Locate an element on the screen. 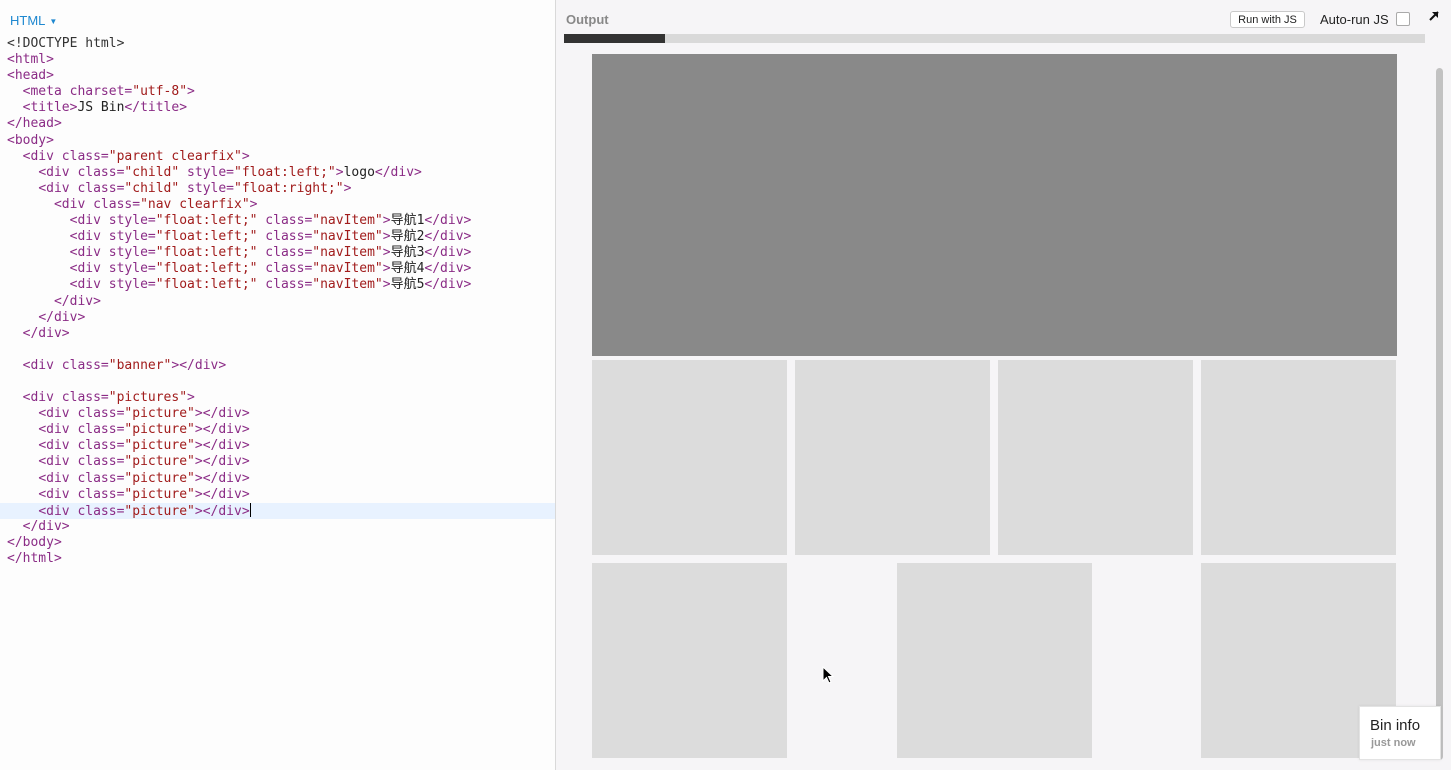 This screenshot has height=770, width=1451. code-line: <meta charset="utf-8"> is located at coordinates (277, 92).